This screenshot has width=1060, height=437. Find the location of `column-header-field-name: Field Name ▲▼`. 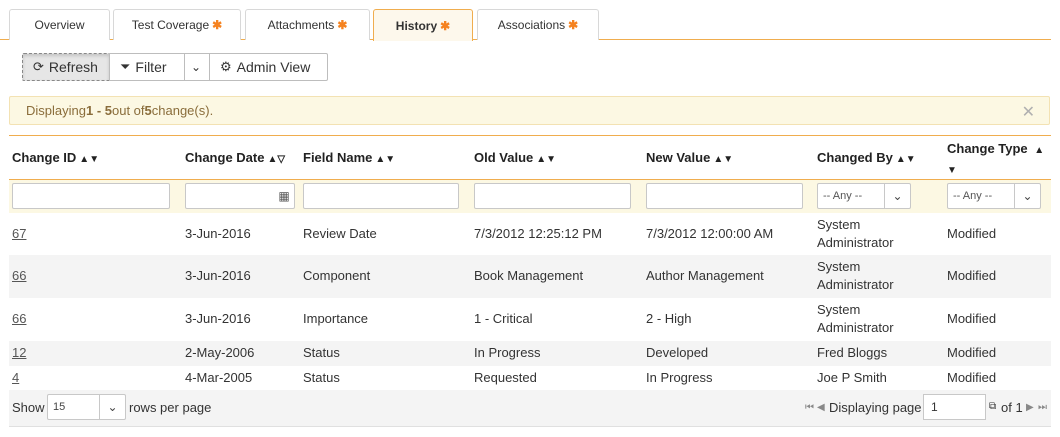

column-header-field-name: Field Name ▲▼ is located at coordinates (349, 157).